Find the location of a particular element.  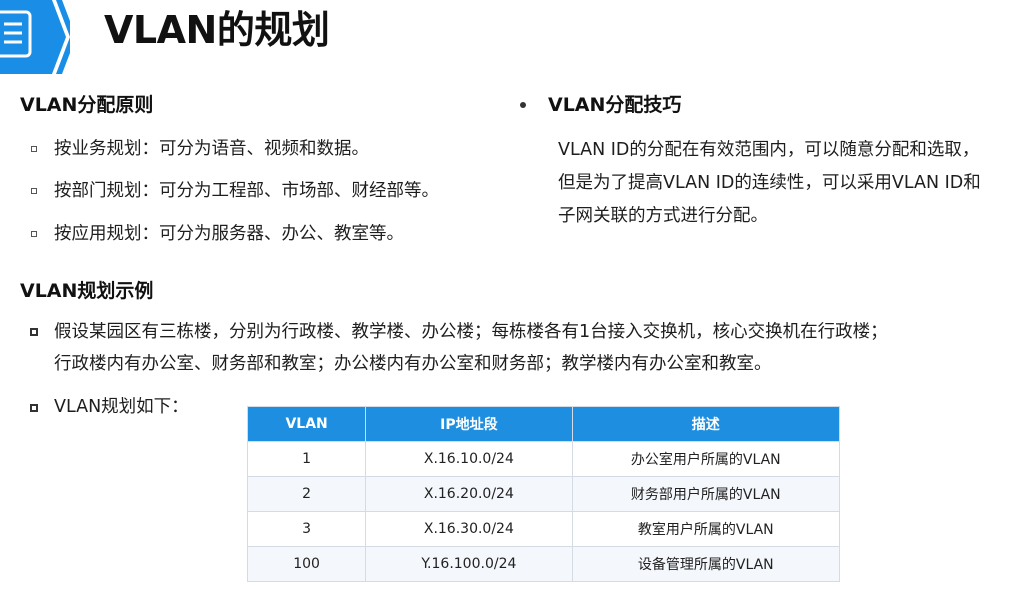

plan-label: VLAN规划如下： is located at coordinates (121, 407).